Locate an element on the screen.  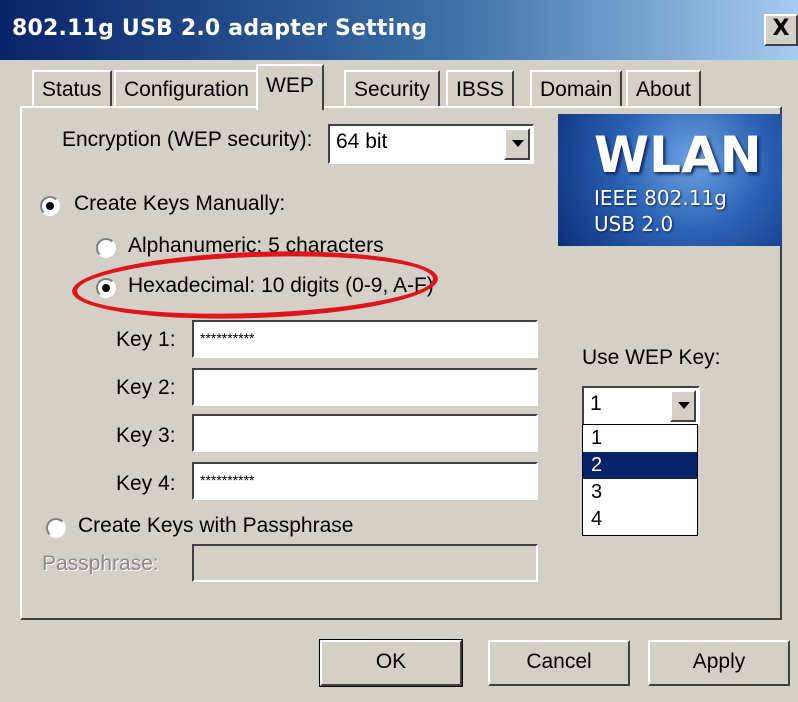
use-wep-key-label: Use WEP Key: is located at coordinates (651, 357).